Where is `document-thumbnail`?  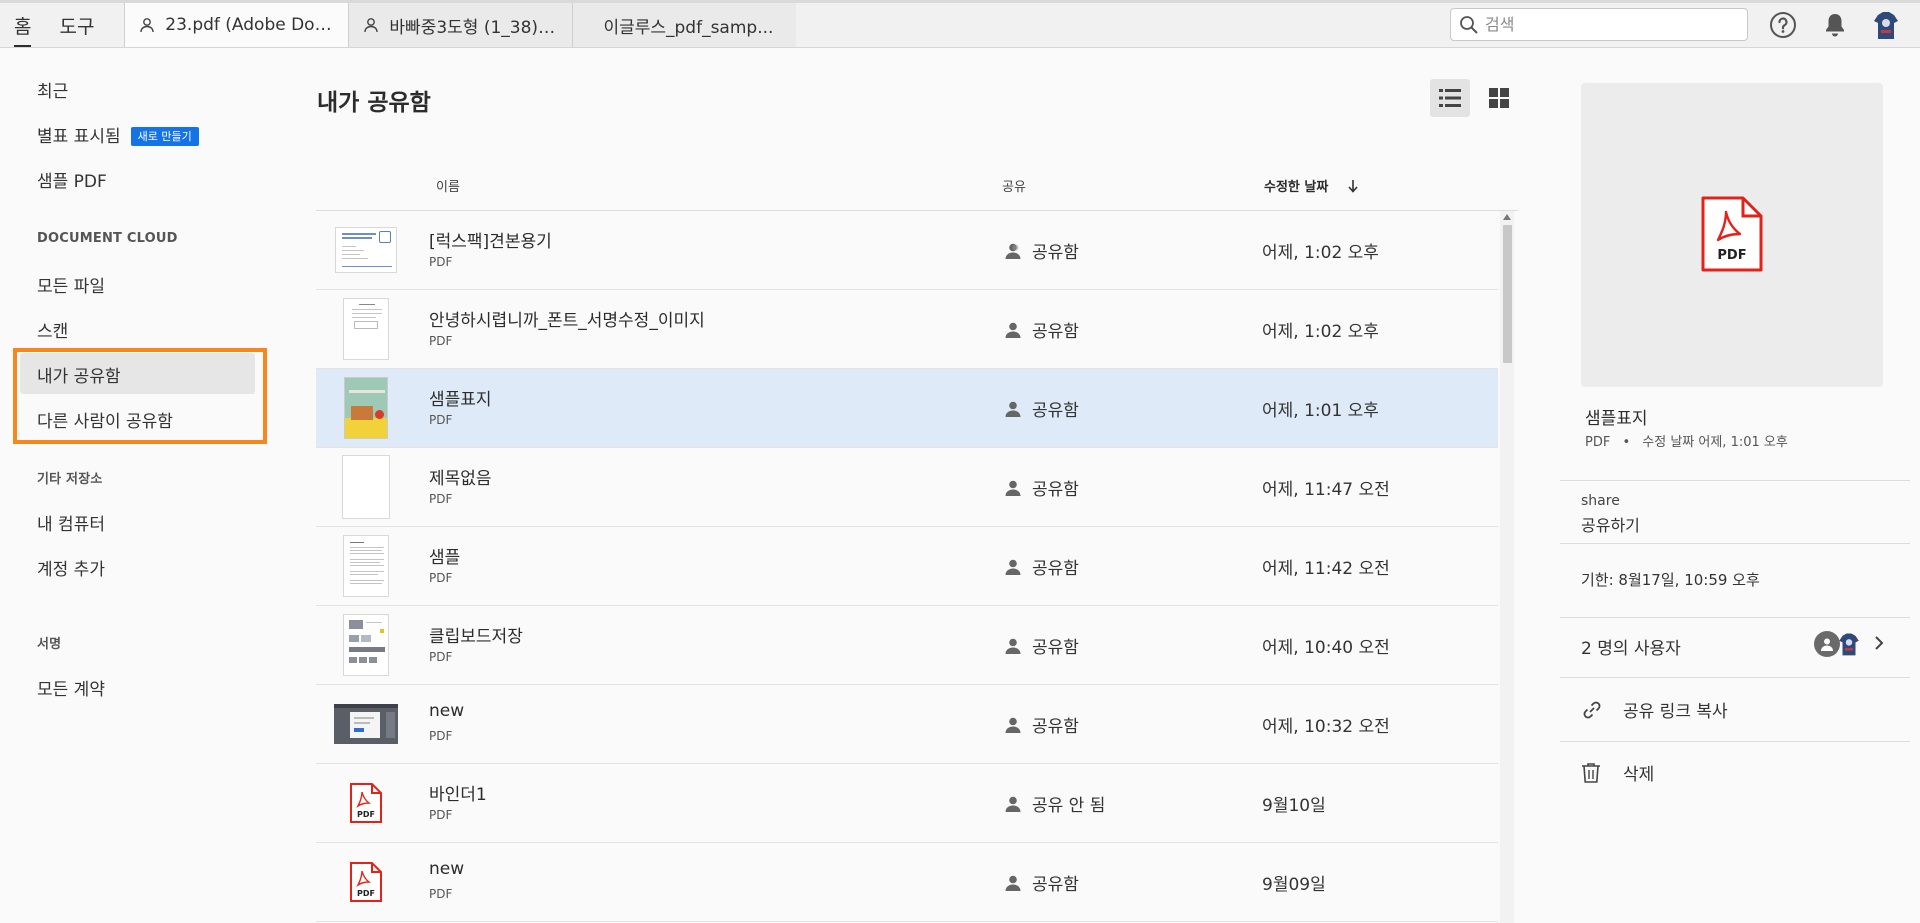 document-thumbnail is located at coordinates (366, 329).